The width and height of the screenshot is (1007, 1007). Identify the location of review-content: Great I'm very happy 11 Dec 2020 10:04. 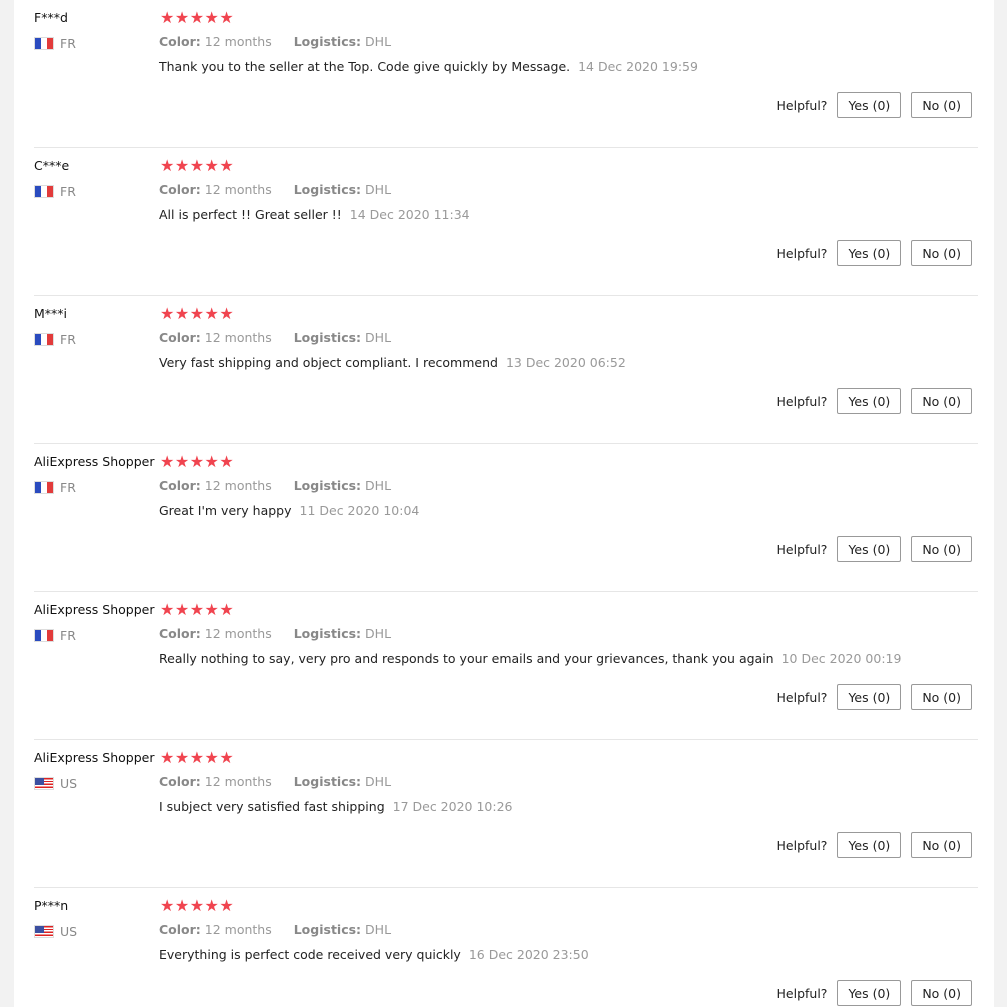
(289, 510).